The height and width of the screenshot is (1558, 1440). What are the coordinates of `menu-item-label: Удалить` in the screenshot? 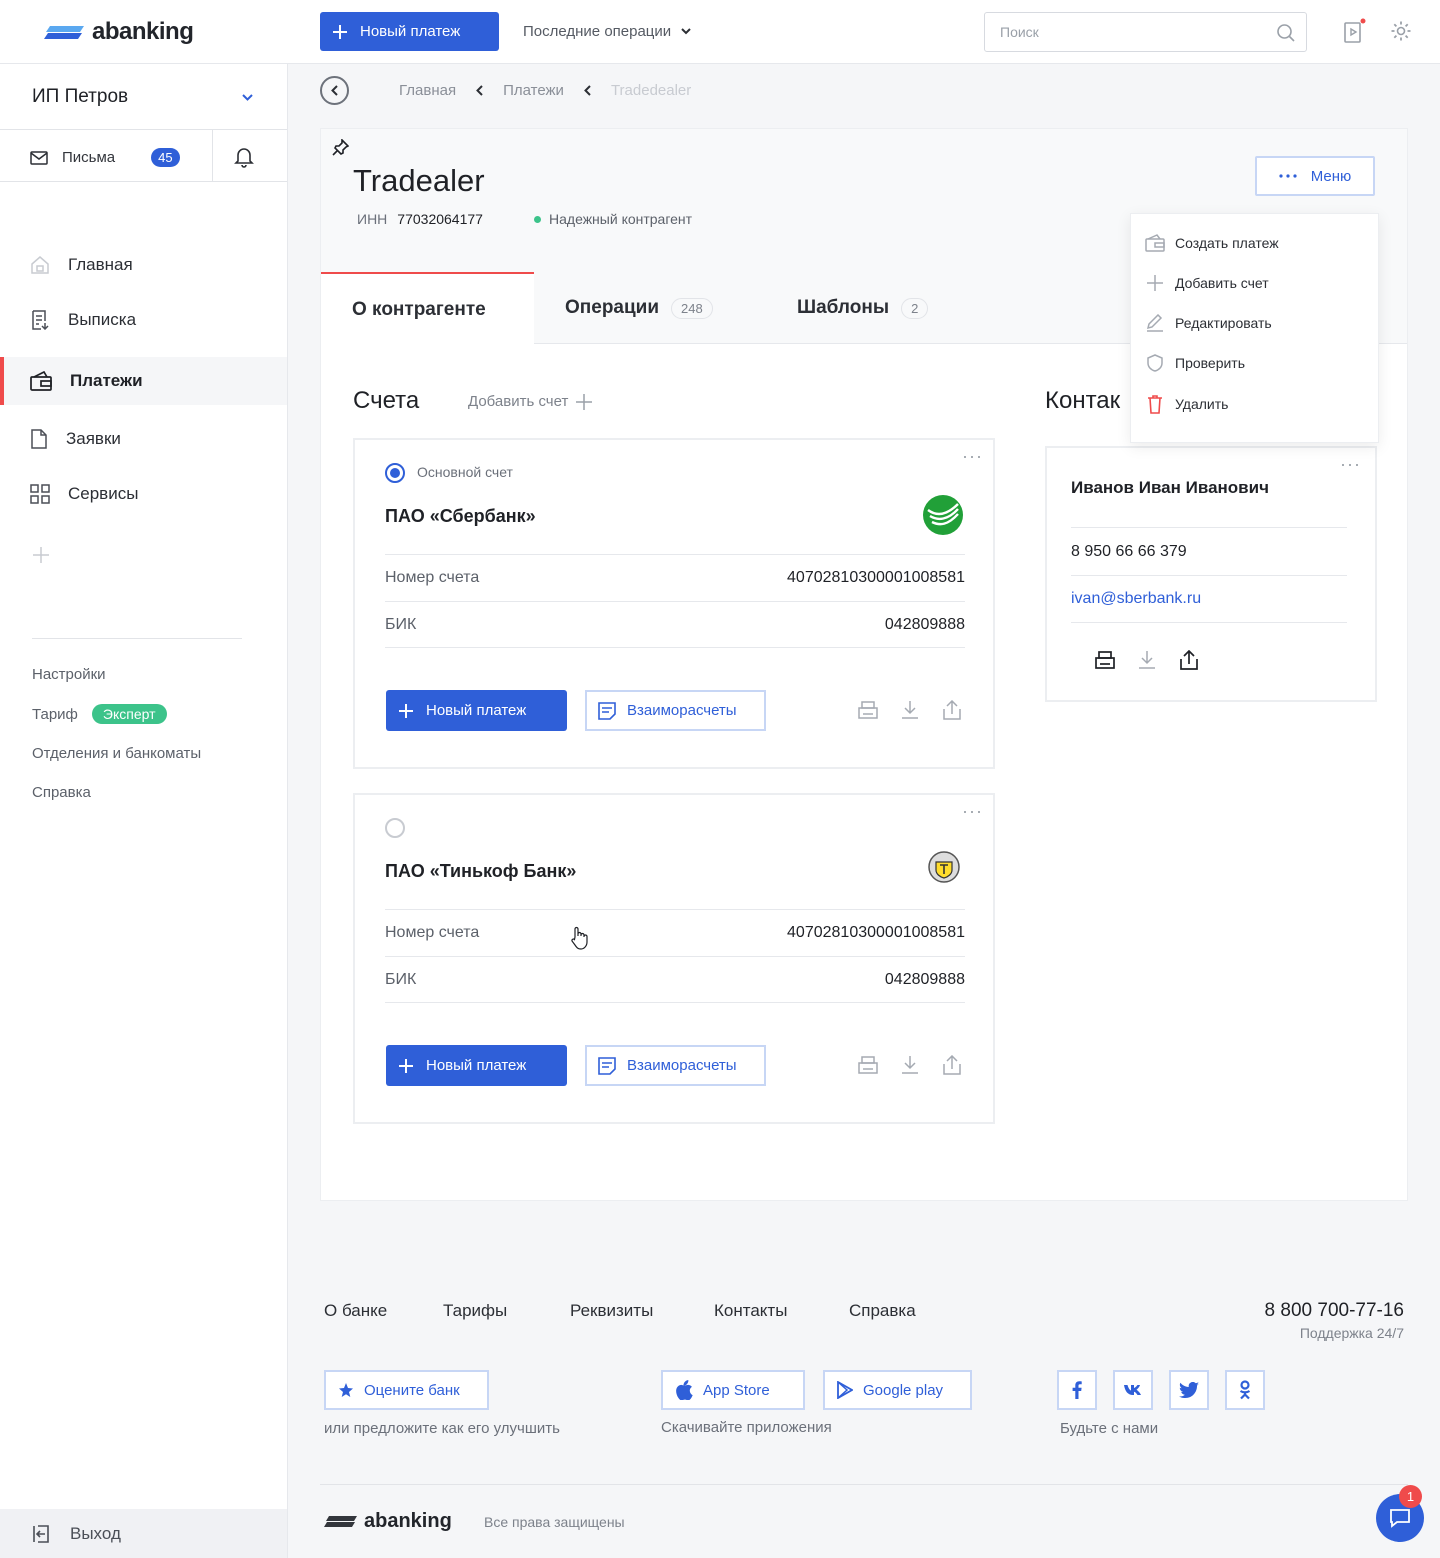 It's located at (1202, 404).